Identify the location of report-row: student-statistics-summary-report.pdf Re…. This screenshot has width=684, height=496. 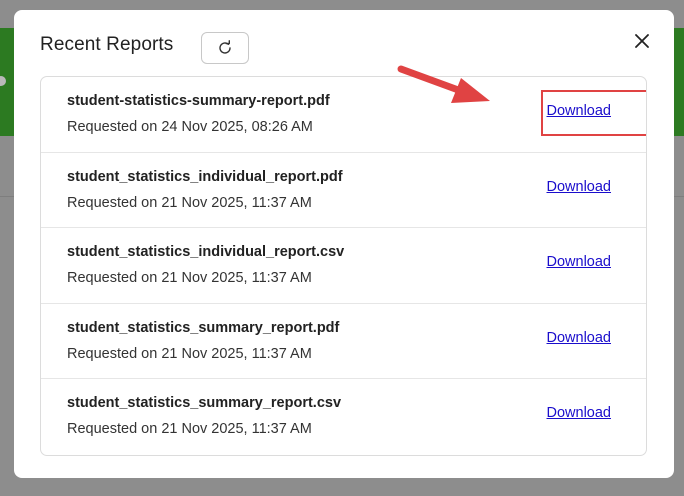
(343, 115).